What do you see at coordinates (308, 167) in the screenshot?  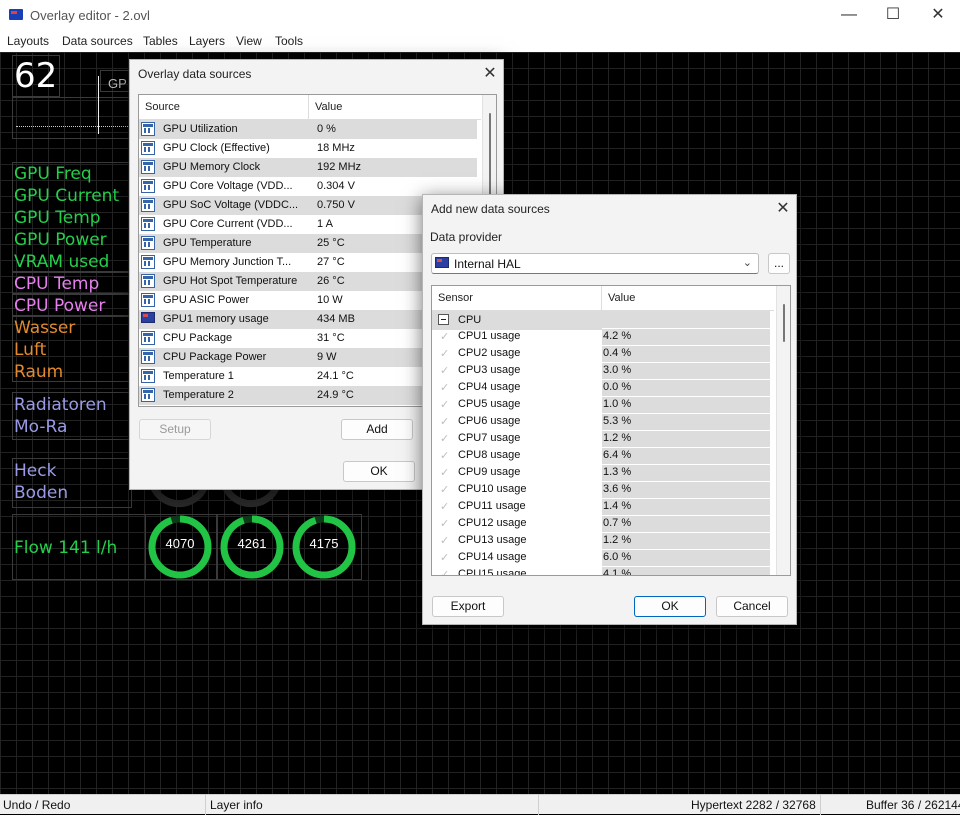 I see `table-row: GPU Memory Clock 192 MHz` at bounding box center [308, 167].